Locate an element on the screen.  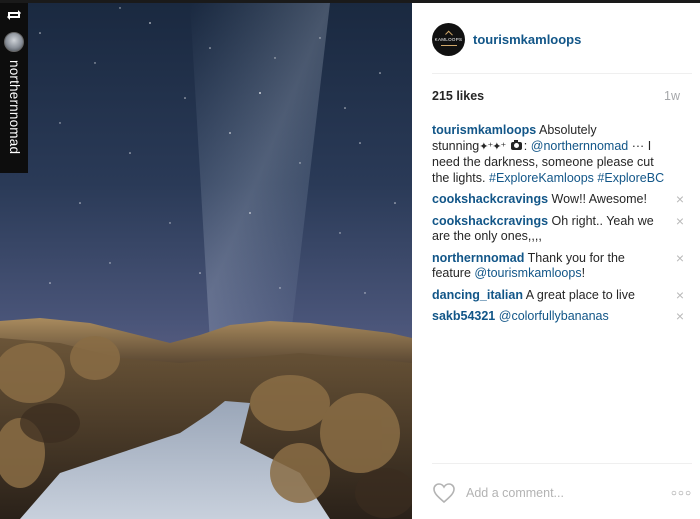
comment-username: northernnomad is located at coordinates (478, 258).